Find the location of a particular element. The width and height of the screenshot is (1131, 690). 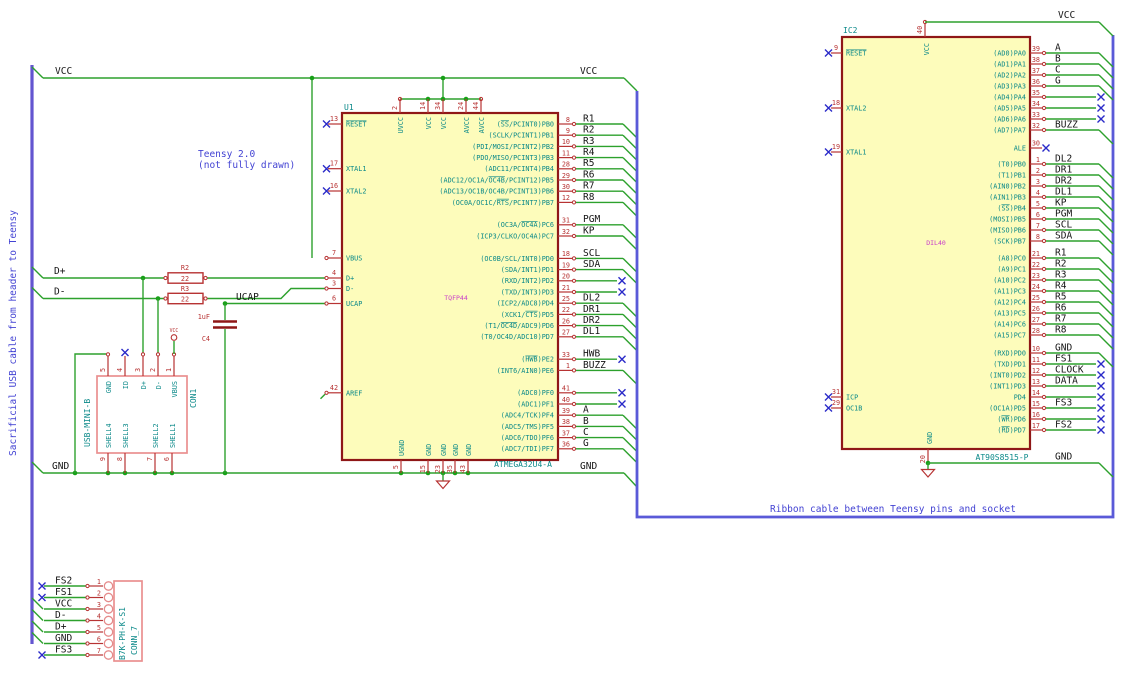

net-label: DATA is located at coordinates (1066, 380).